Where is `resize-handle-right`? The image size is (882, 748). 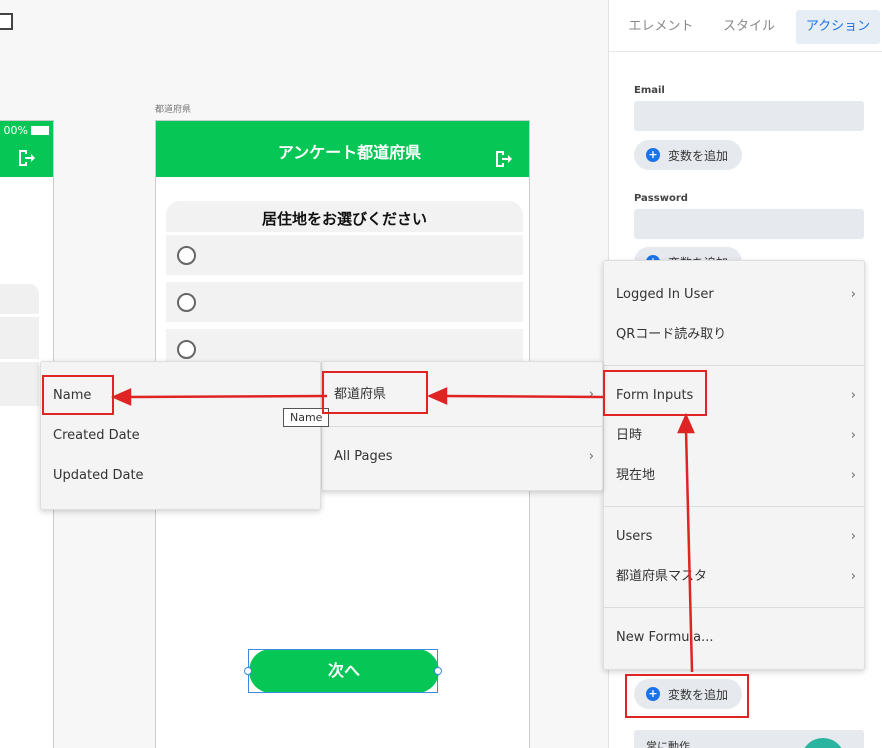
resize-handle-right is located at coordinates (438, 671).